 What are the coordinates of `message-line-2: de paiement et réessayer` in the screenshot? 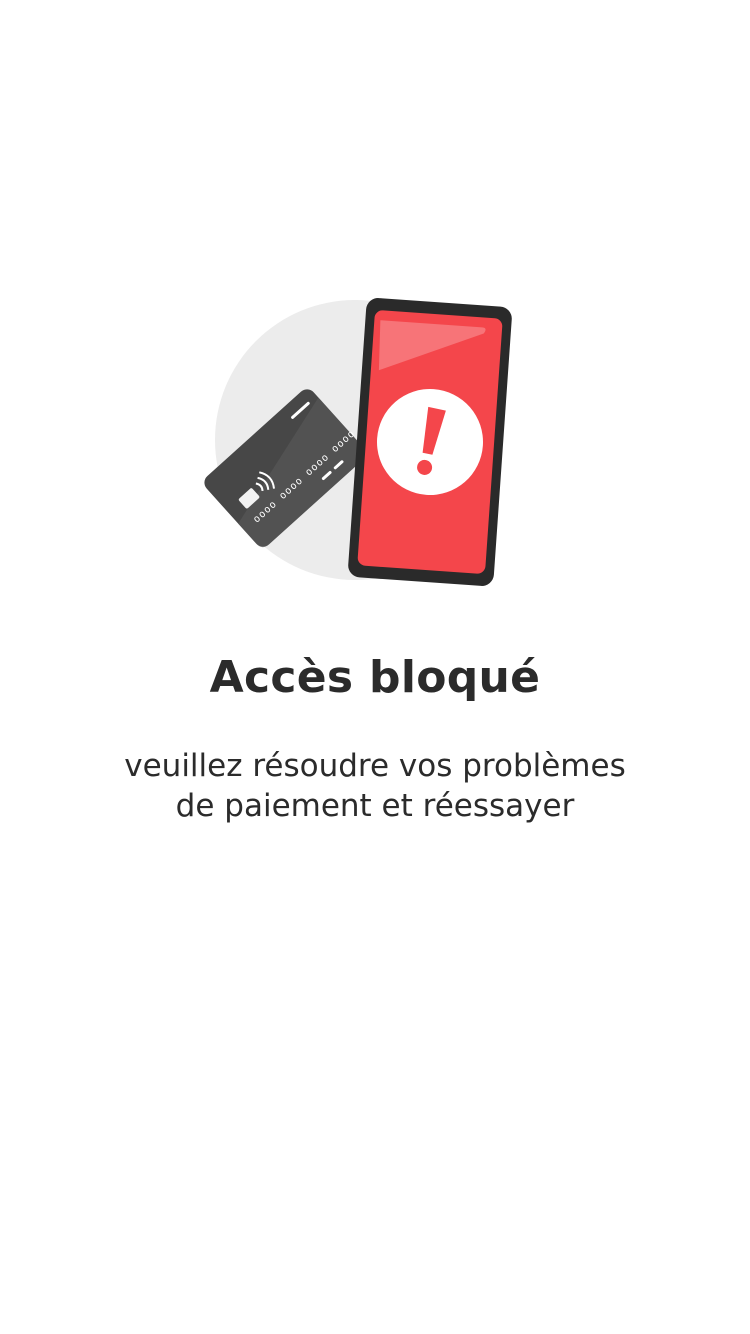 It's located at (375, 806).